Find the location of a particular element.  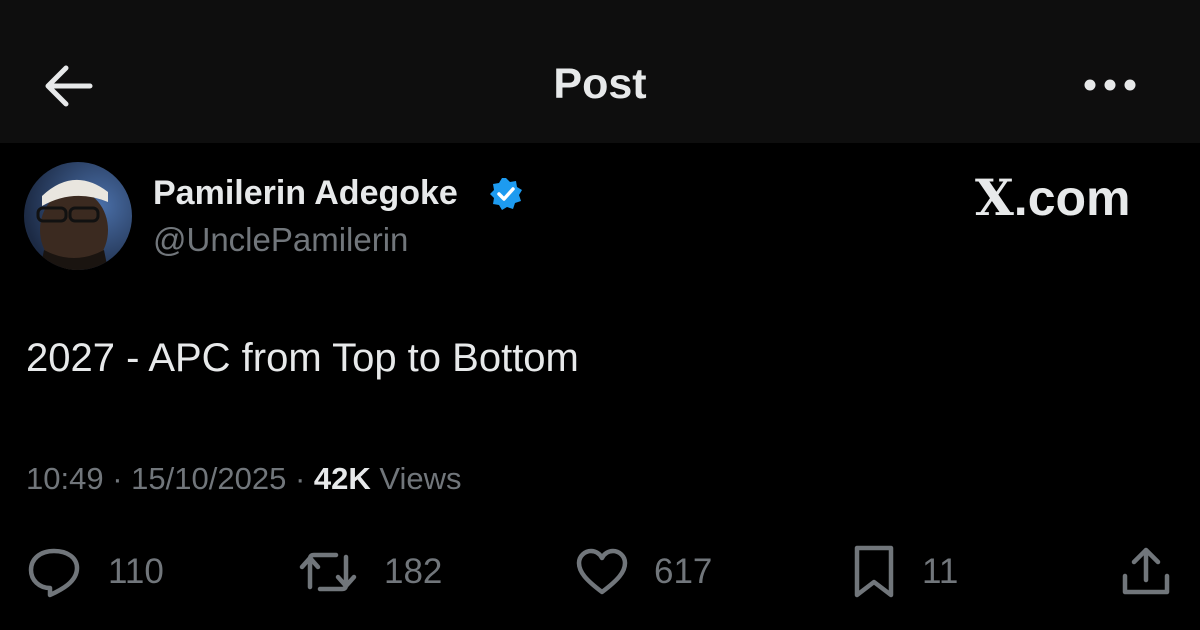

more-horizontal-icon is located at coordinates (1110, 85).